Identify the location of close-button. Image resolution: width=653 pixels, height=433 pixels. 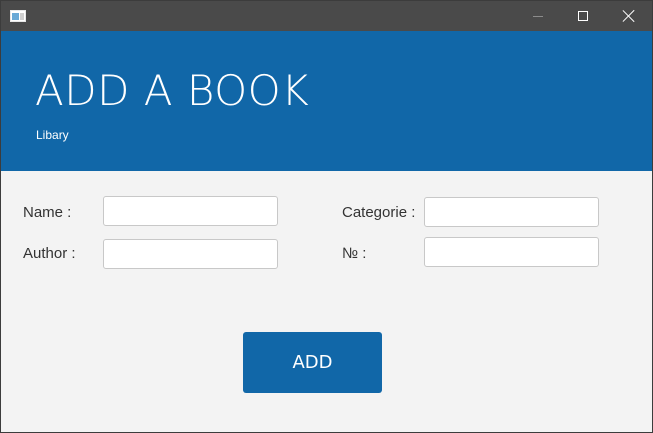
(629, 16).